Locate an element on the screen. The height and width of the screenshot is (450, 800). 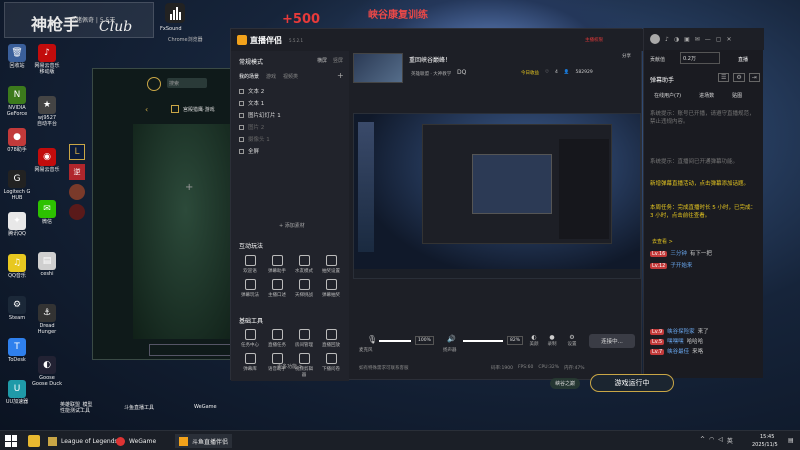
volume-icon: ◁ is located at coordinates (720, 440).